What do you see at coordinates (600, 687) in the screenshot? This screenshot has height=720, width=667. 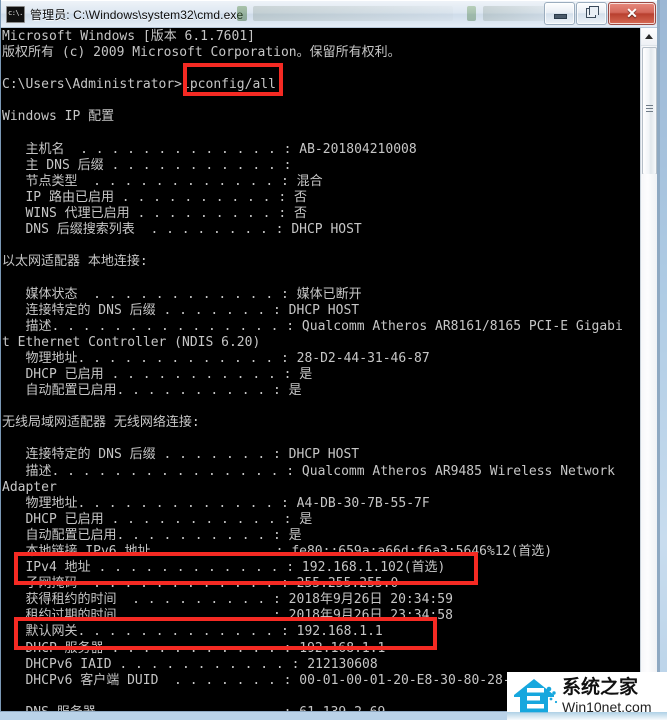 I see `watermark-cn-text: 系统之家` at bounding box center [600, 687].